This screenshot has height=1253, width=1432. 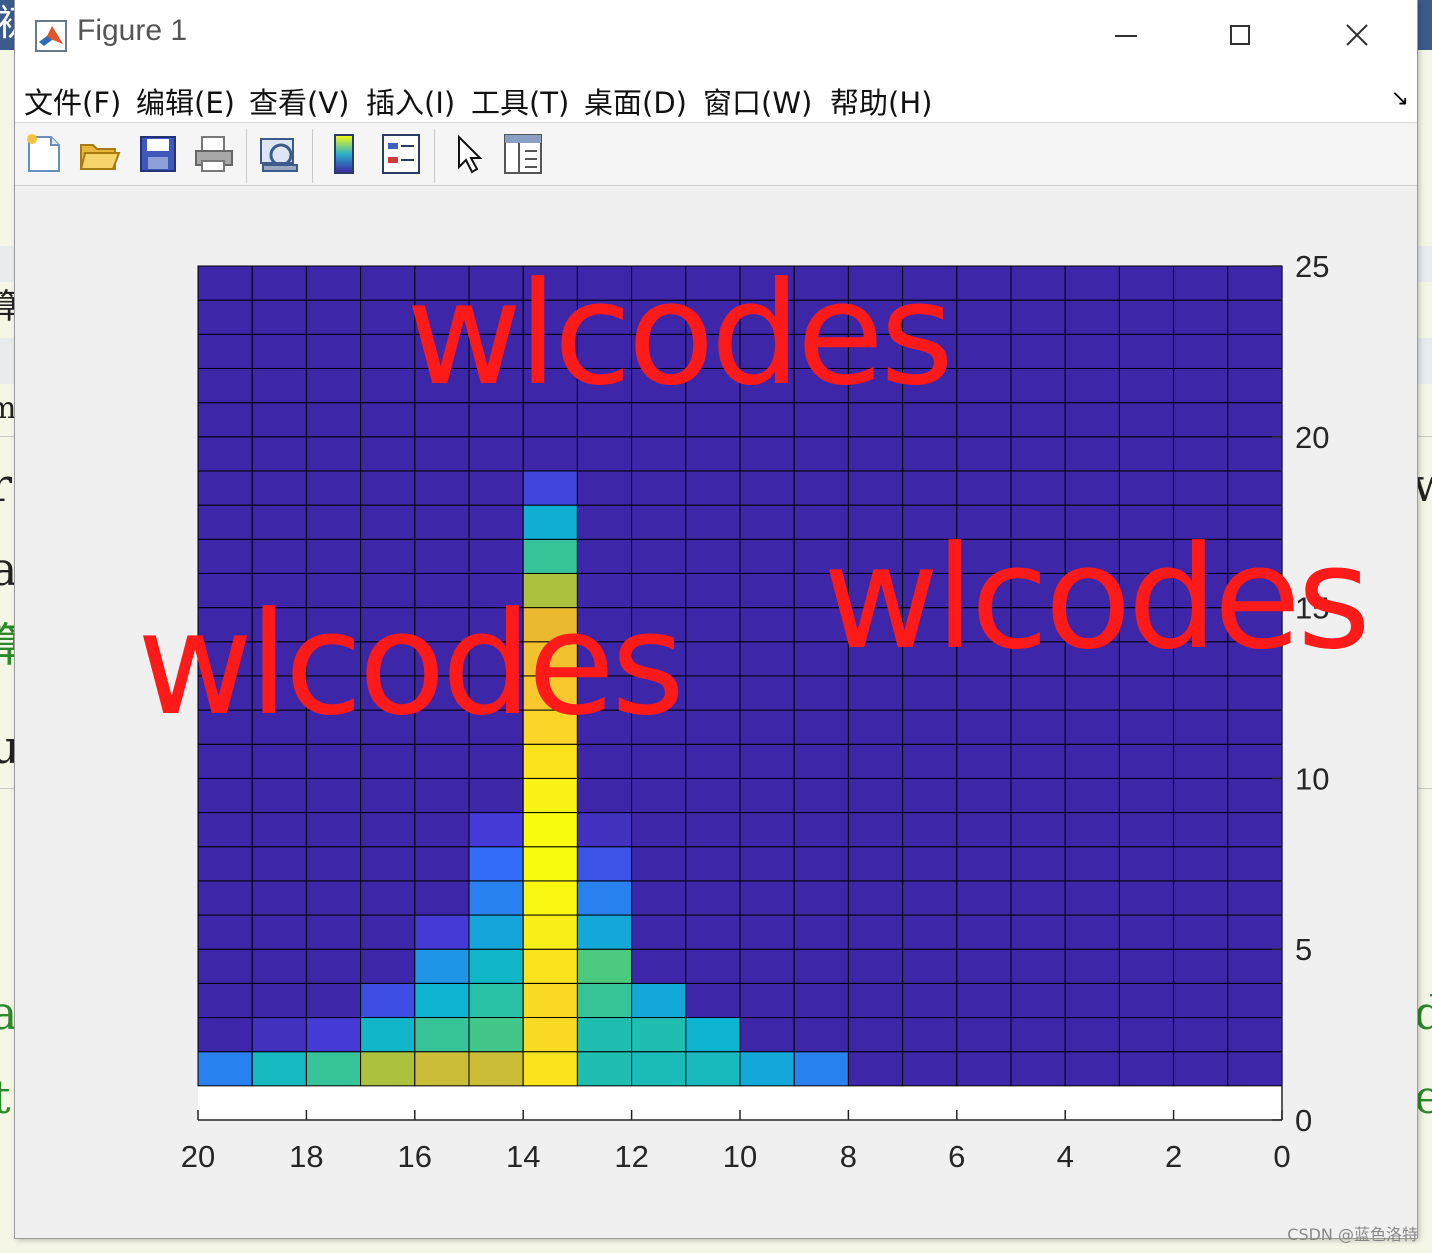 What do you see at coordinates (99, 154) in the screenshot?
I see `open-file-icon` at bounding box center [99, 154].